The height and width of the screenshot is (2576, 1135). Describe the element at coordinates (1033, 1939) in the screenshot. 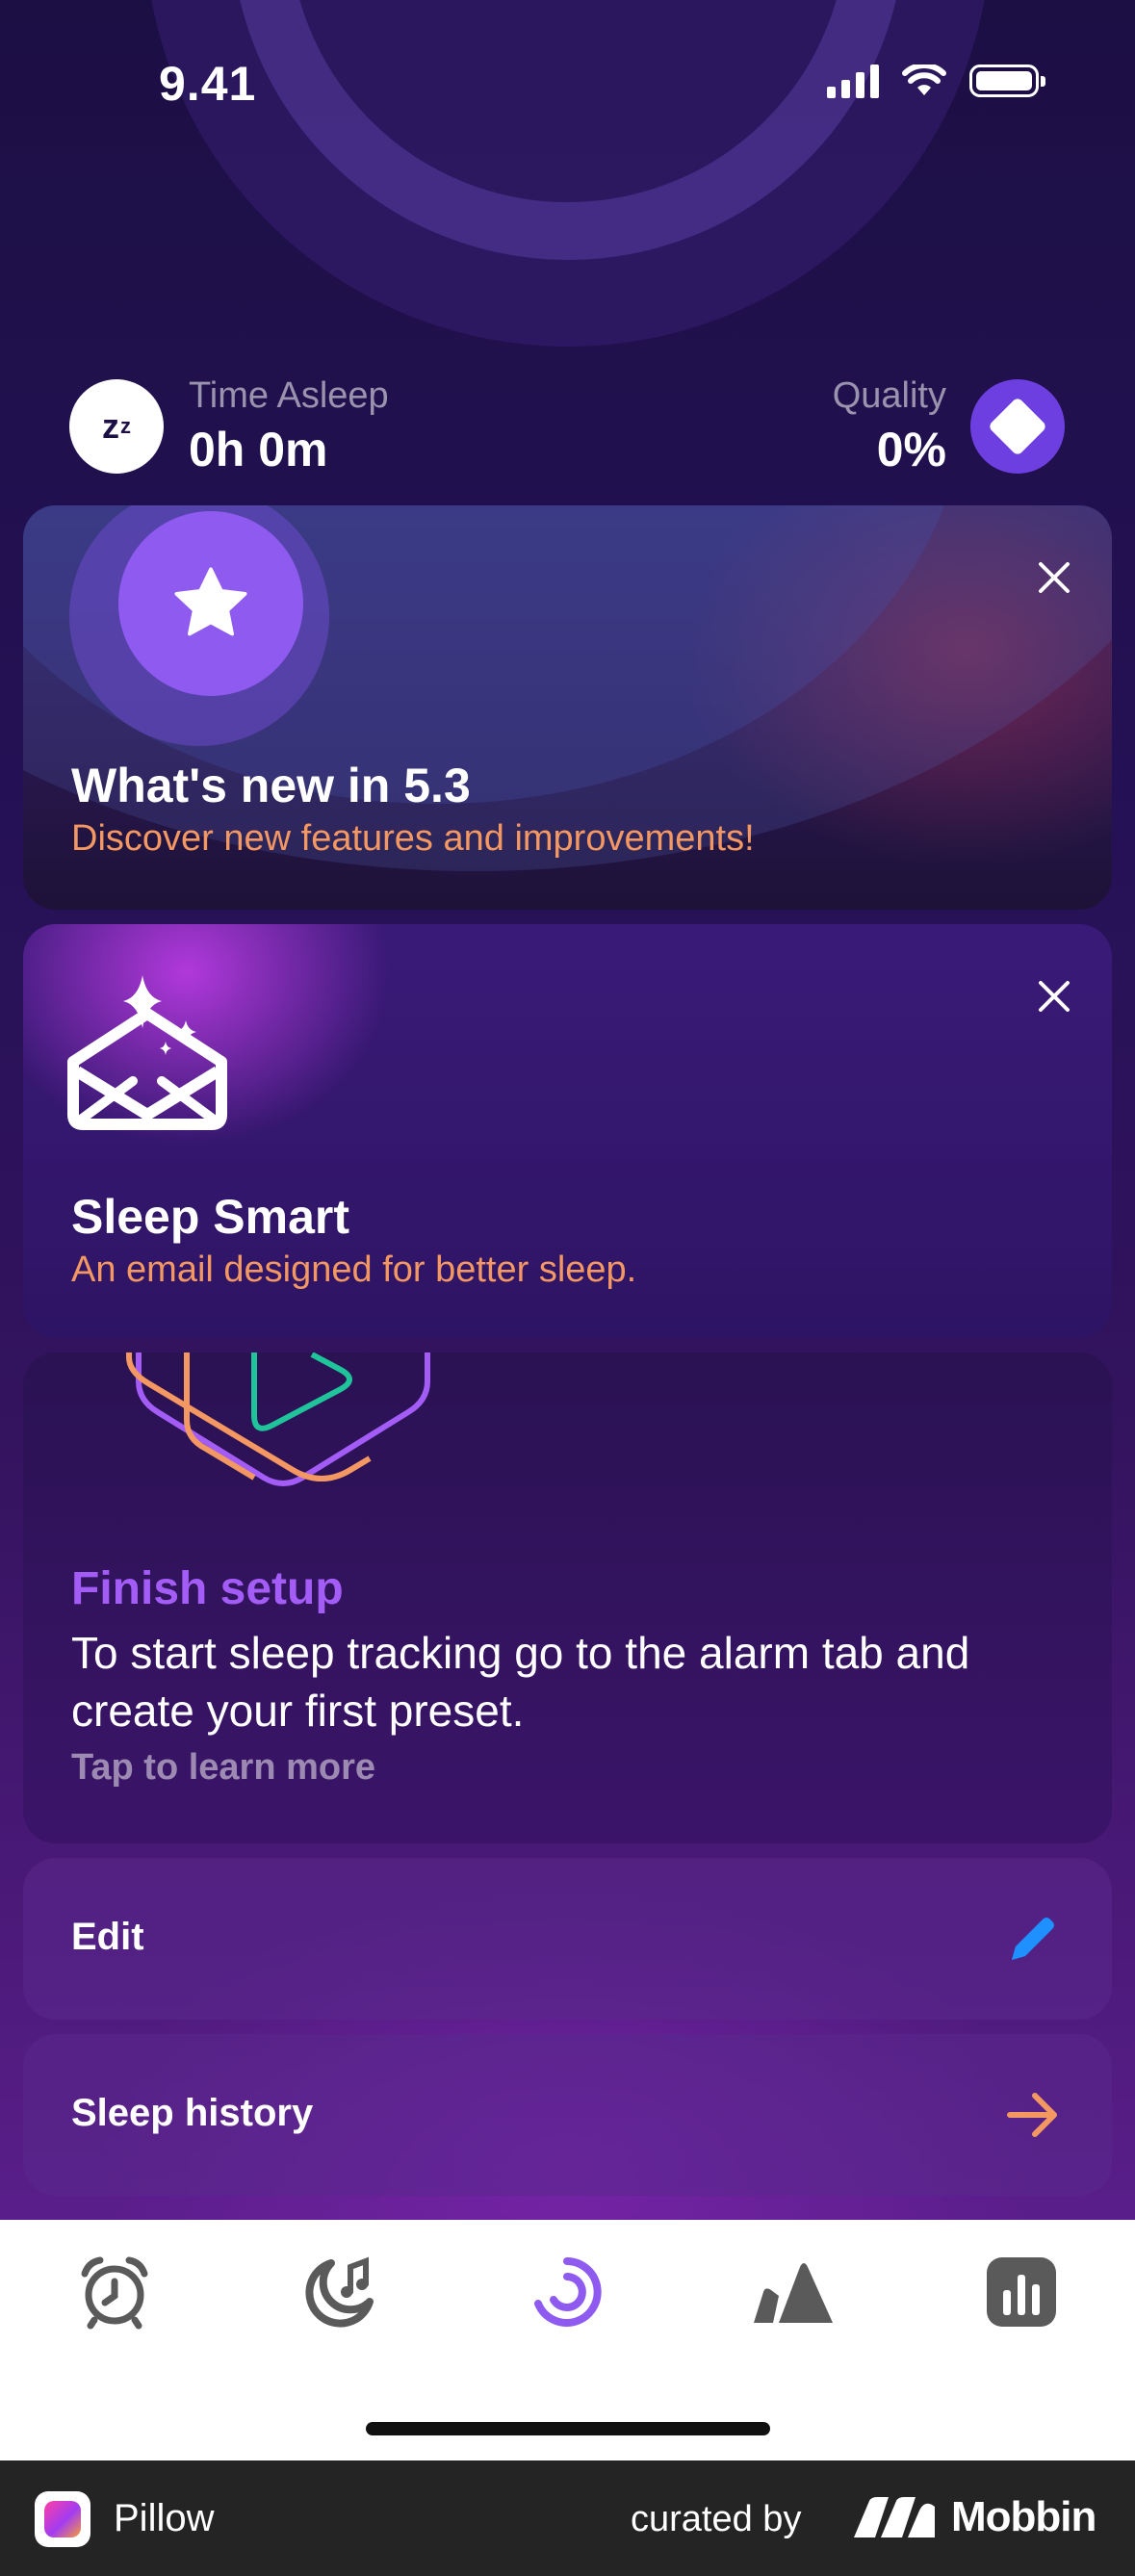

I see `pencil-icon` at that location.